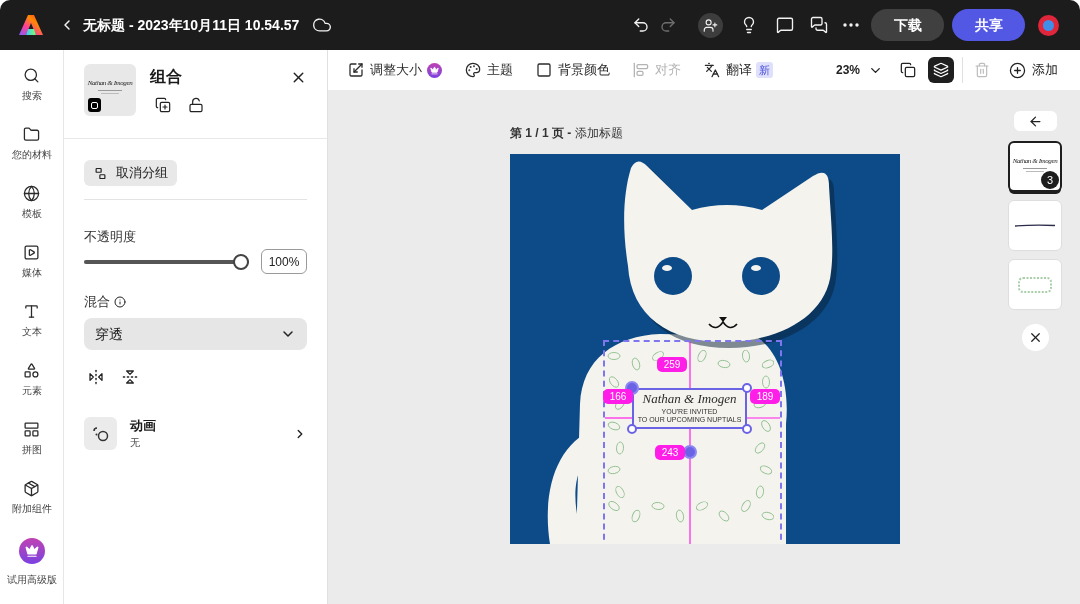  What do you see at coordinates (31, 382) in the screenshot?
I see `sidebar-item: 元素` at bounding box center [31, 382].